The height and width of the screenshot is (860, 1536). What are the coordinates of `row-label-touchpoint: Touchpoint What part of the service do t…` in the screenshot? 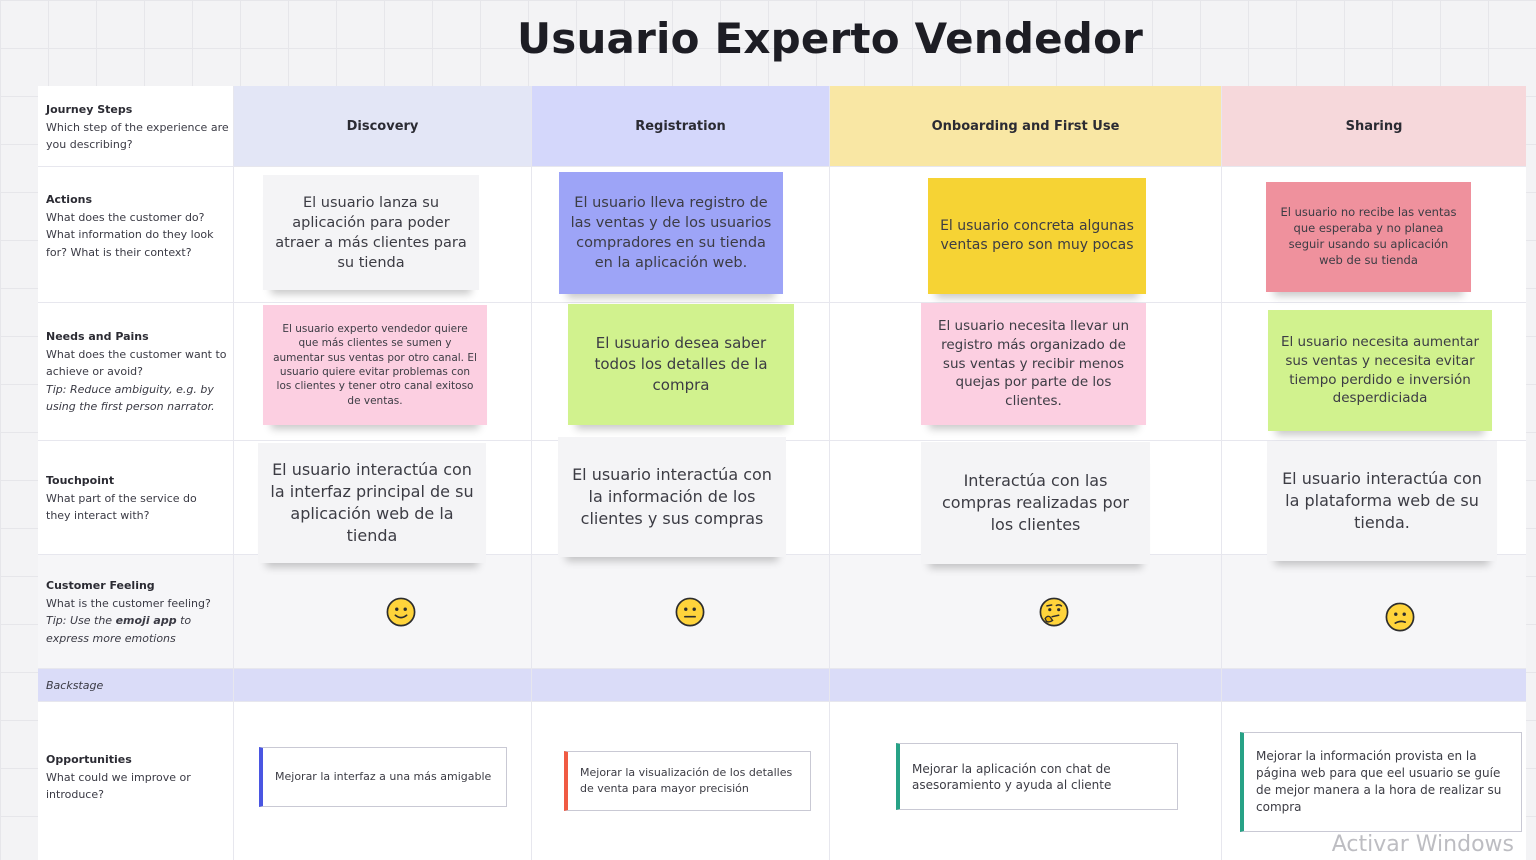 It's located at (131, 498).